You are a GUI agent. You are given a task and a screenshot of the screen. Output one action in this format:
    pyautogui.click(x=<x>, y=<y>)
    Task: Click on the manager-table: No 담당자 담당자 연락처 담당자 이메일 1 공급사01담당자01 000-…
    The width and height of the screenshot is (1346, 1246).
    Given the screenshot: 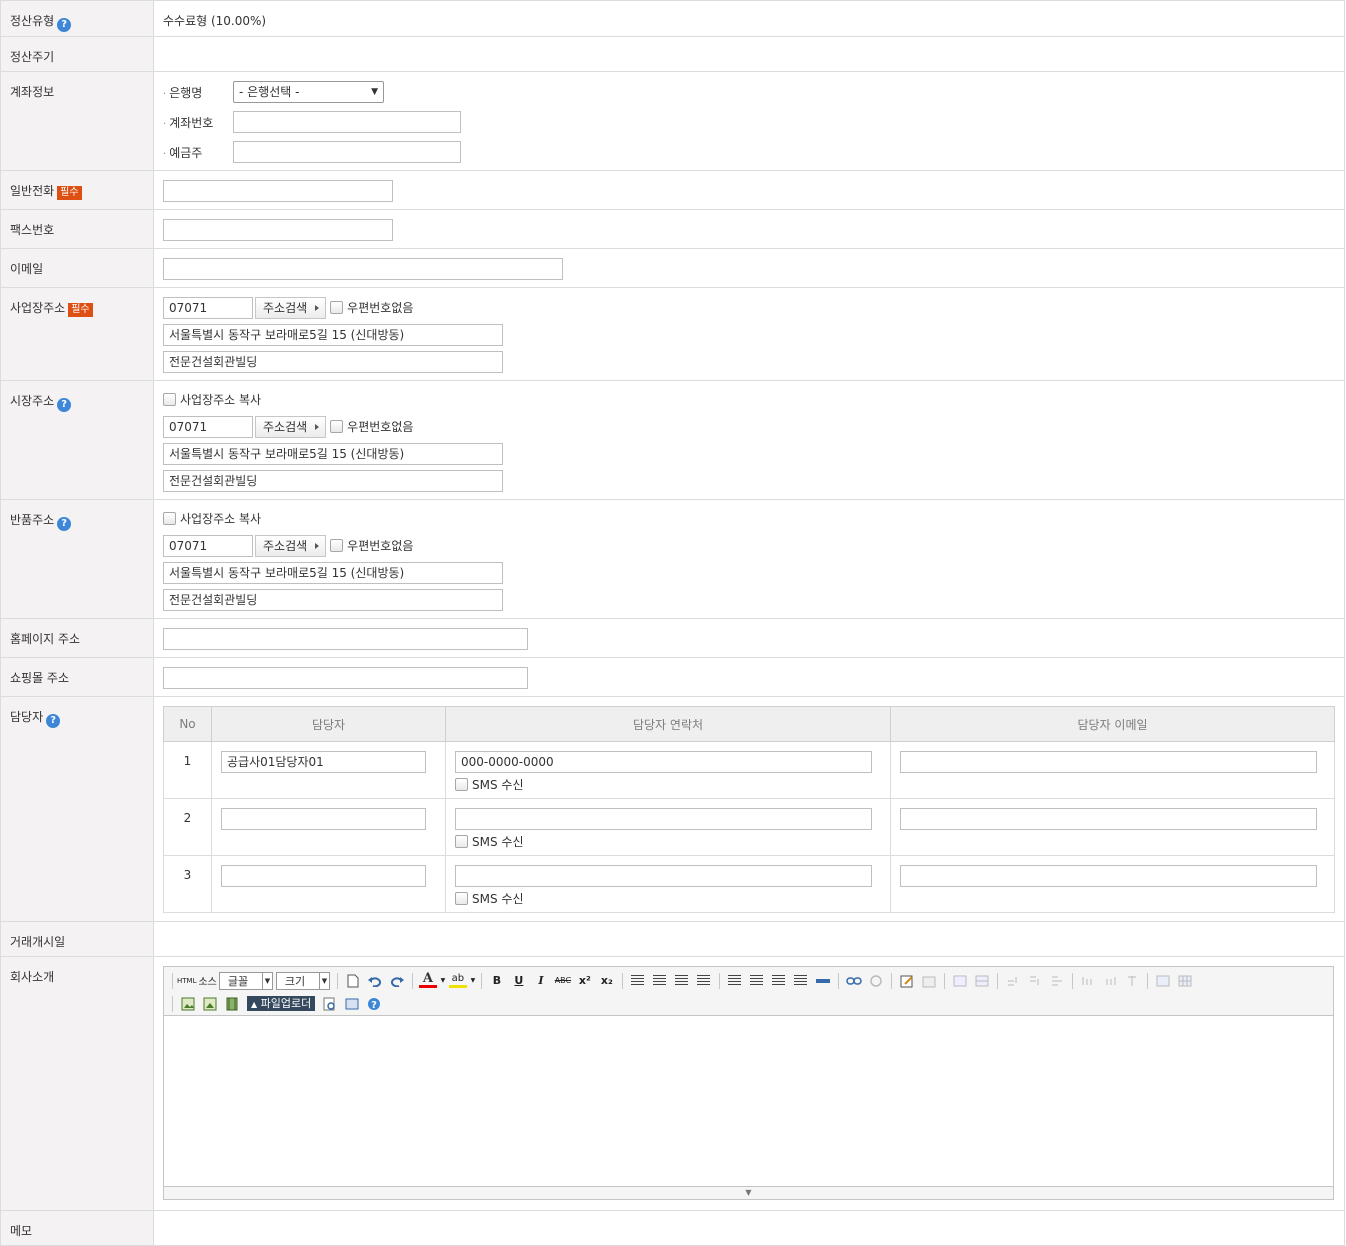 What is the action you would take?
    pyautogui.click(x=749, y=809)
    